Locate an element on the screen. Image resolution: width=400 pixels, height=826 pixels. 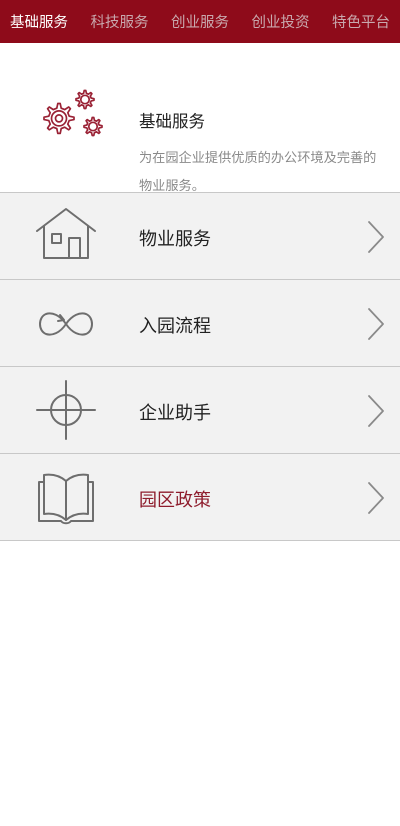
top-nav: 基础服务 科技服务 创业服务 创业投资 特色平台 is located at coordinates (200, 21).